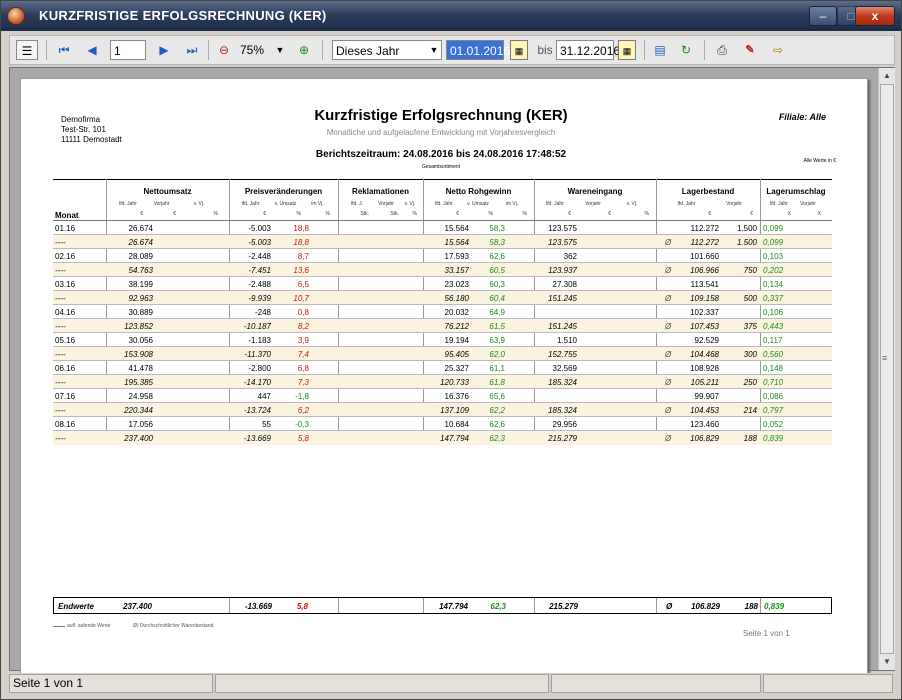 The height and width of the screenshot is (700, 902). What do you see at coordinates (456, 284) in the screenshot?
I see `cell-nr: 23.023` at bounding box center [456, 284].